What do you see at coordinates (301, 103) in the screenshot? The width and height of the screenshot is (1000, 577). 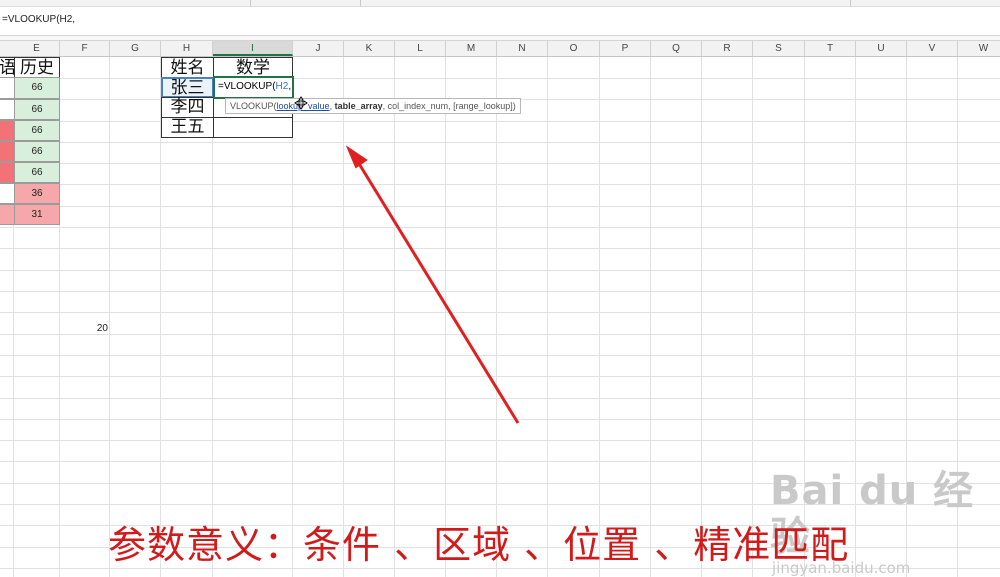 I see `move-cursor-icon` at bounding box center [301, 103].